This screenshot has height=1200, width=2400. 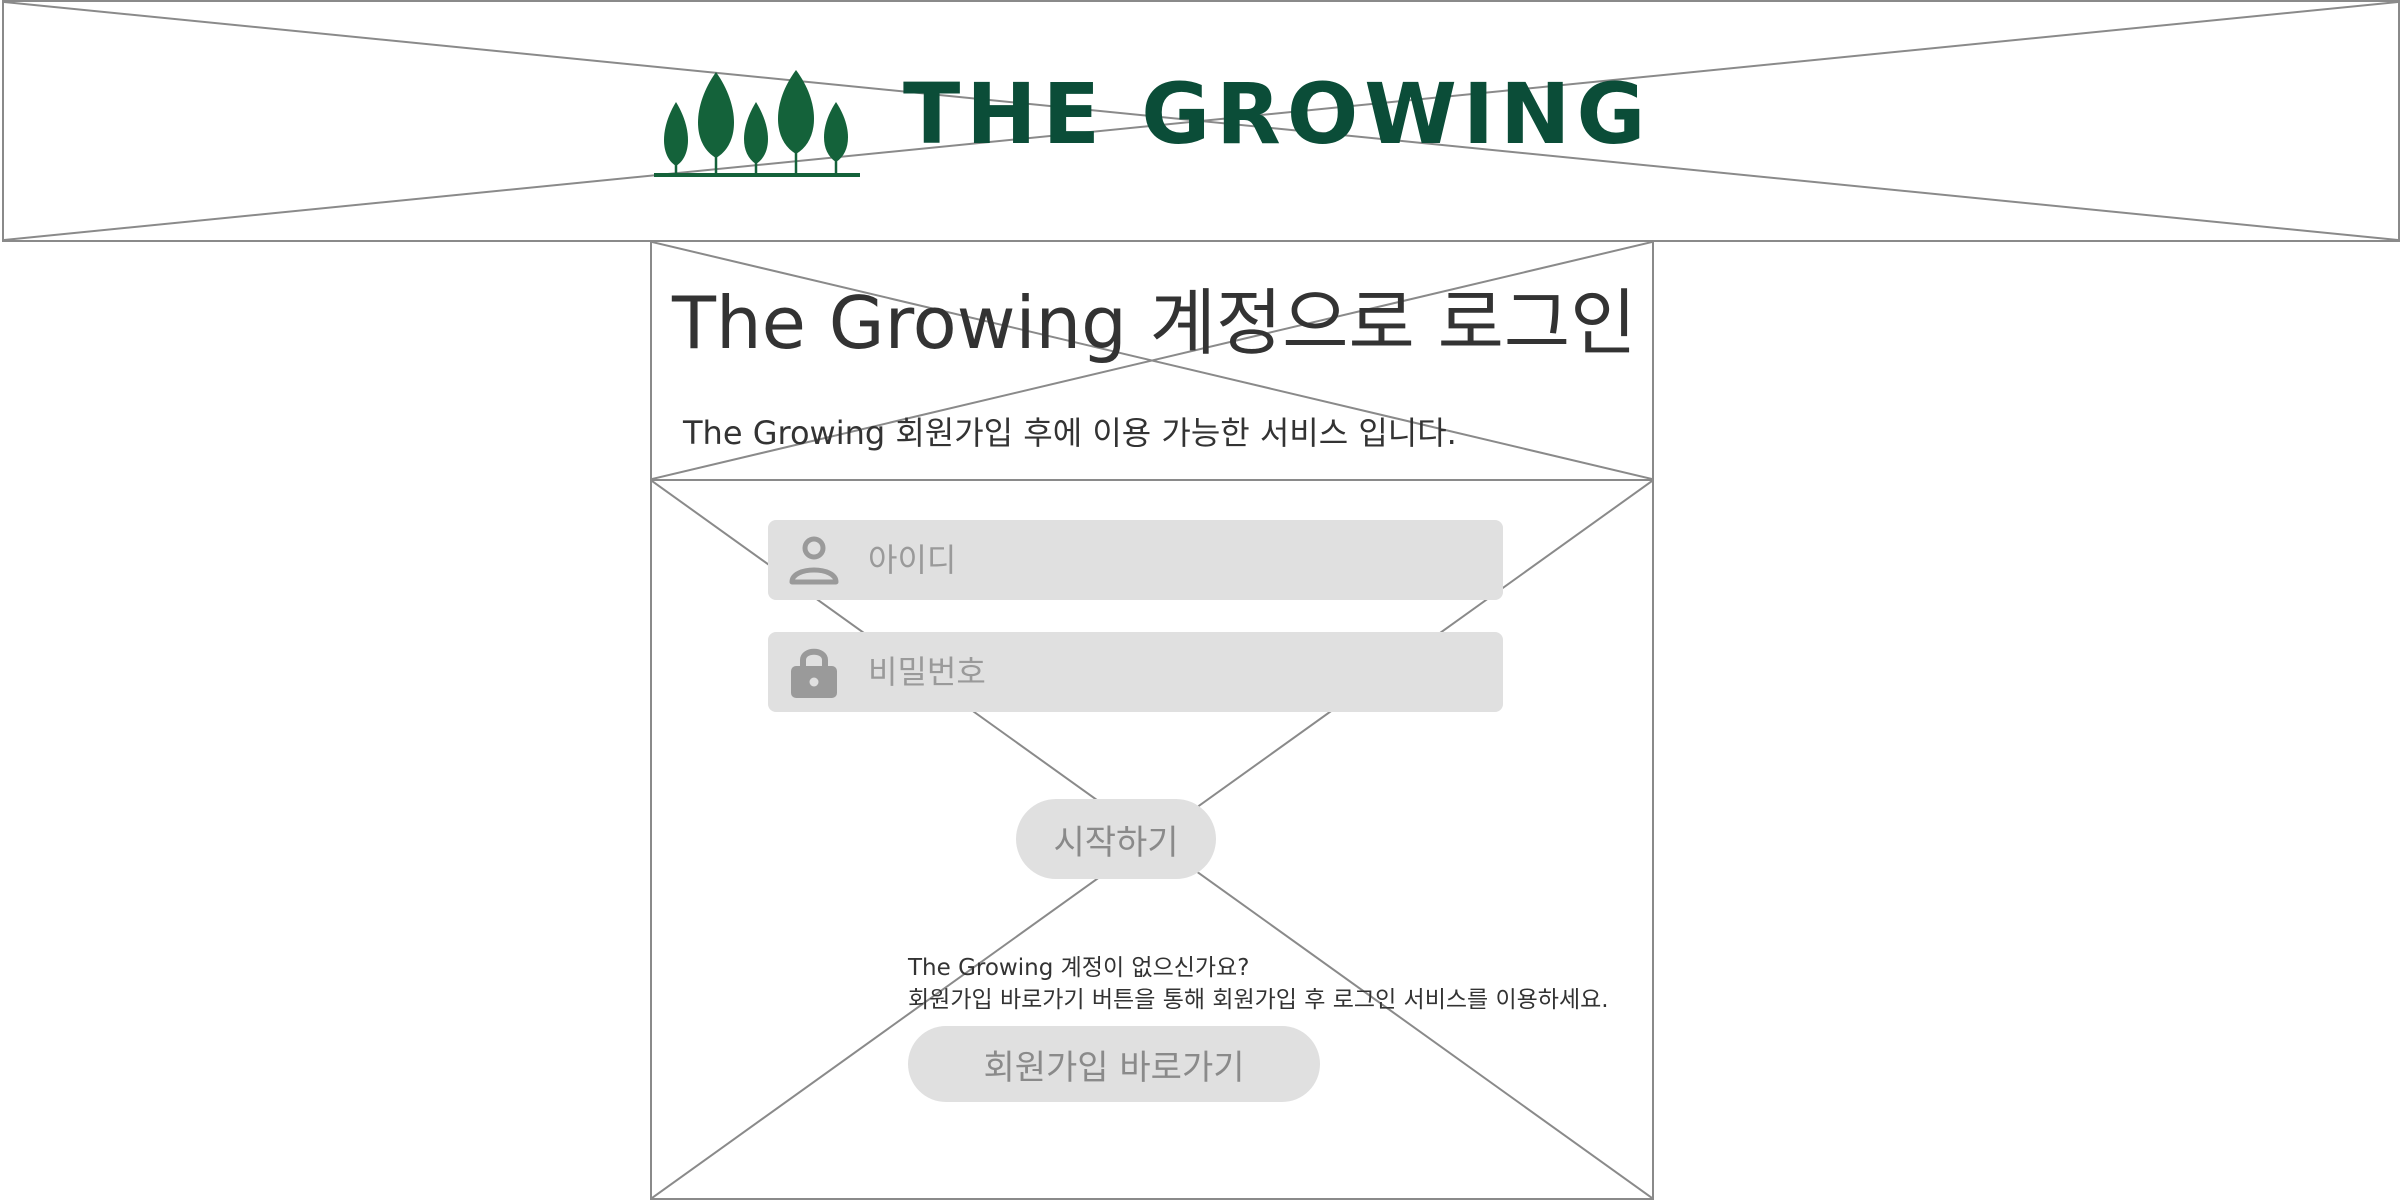 I want to click on password-field, so click(x=1135, y=672).